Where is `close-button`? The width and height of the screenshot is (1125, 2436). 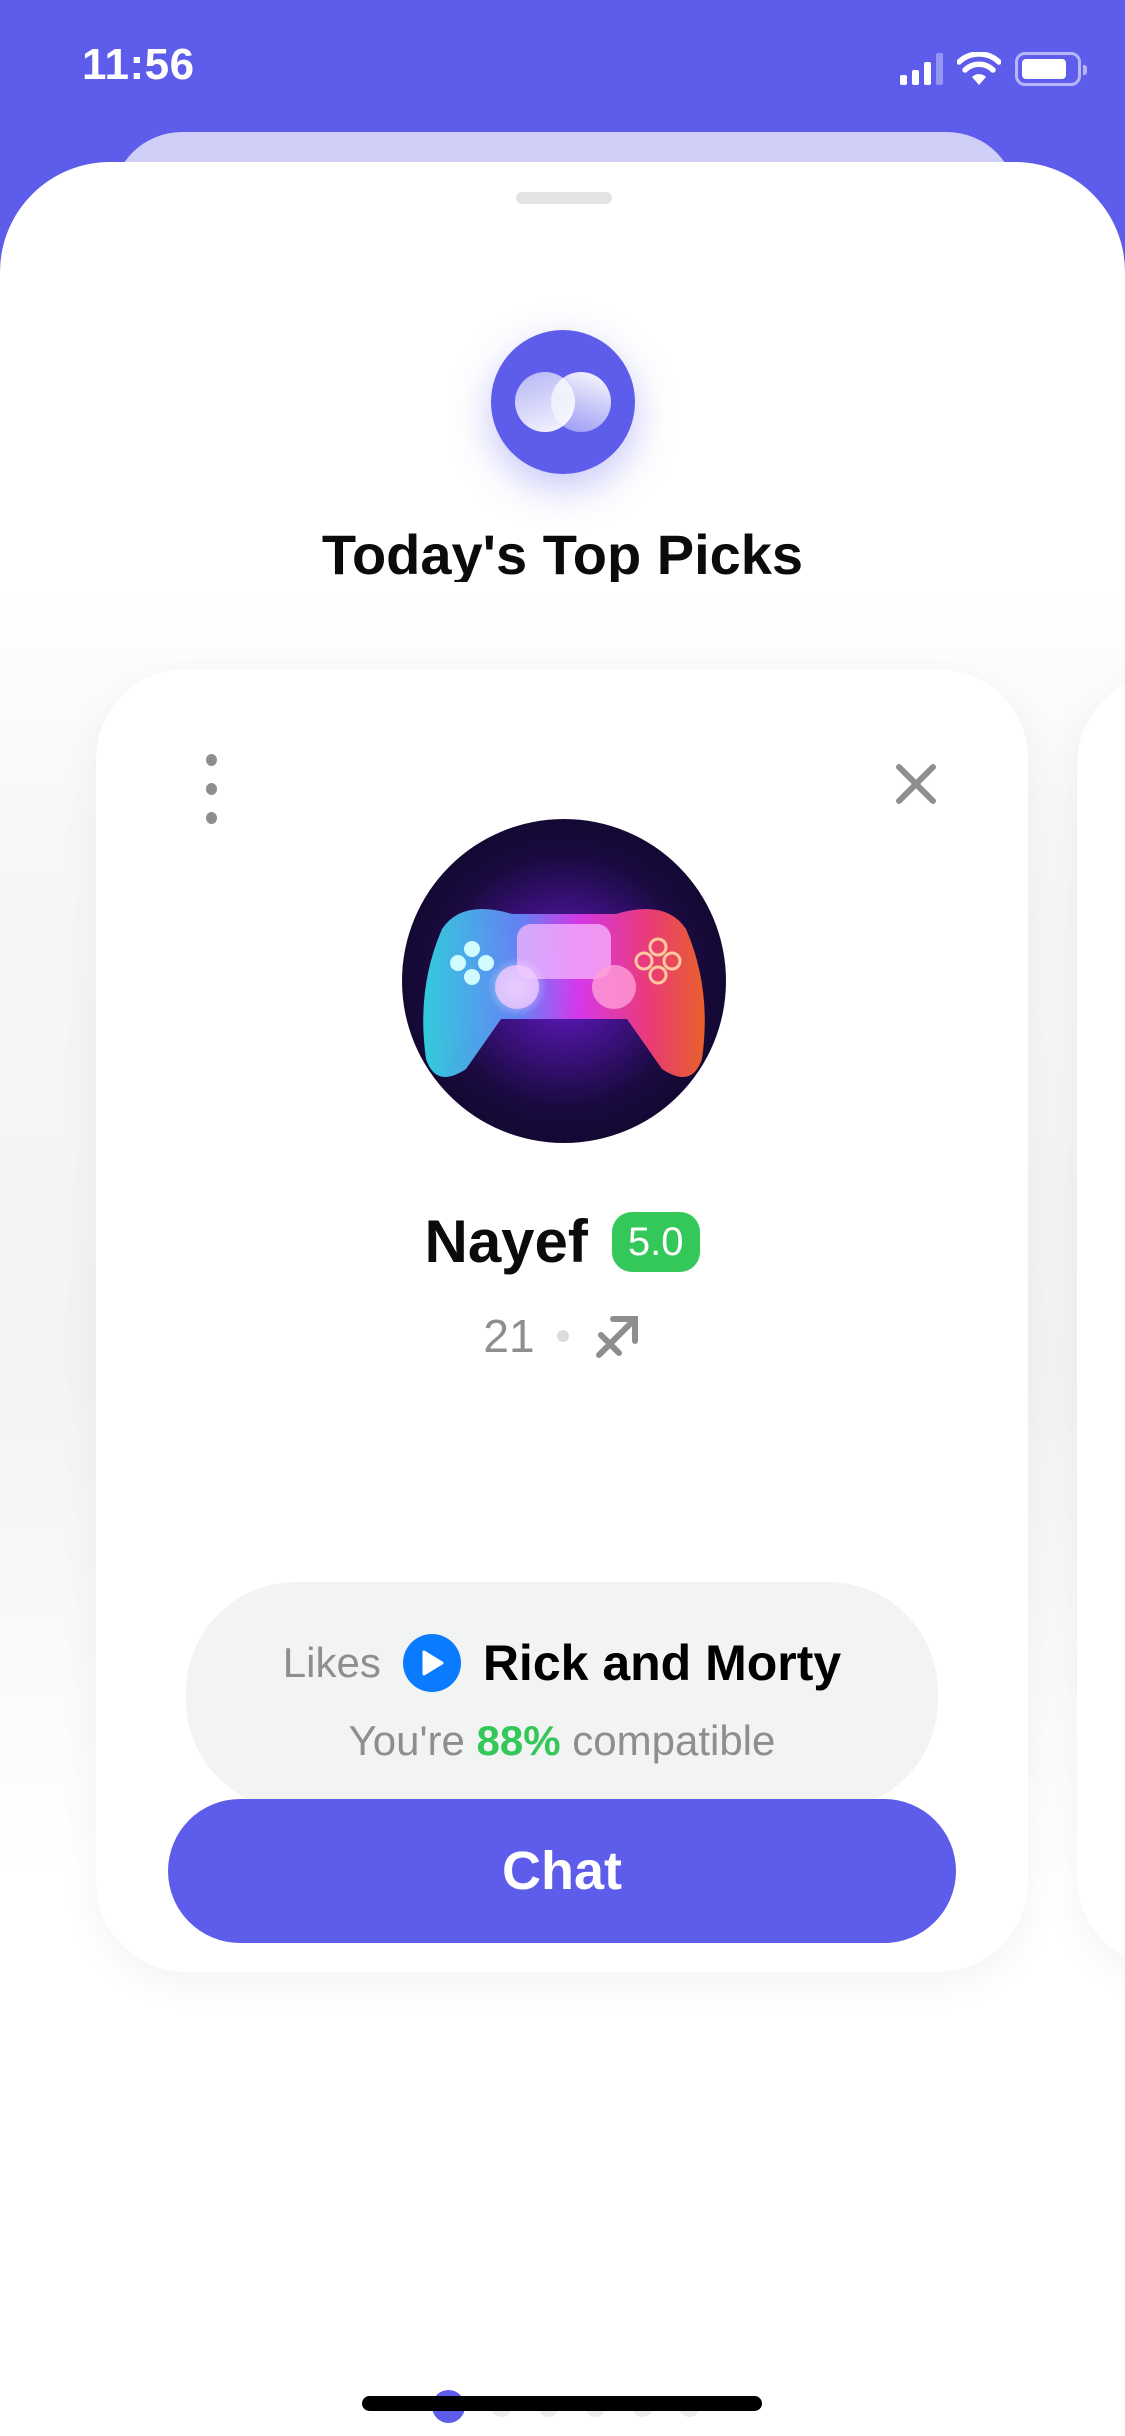
close-button is located at coordinates (916, 784).